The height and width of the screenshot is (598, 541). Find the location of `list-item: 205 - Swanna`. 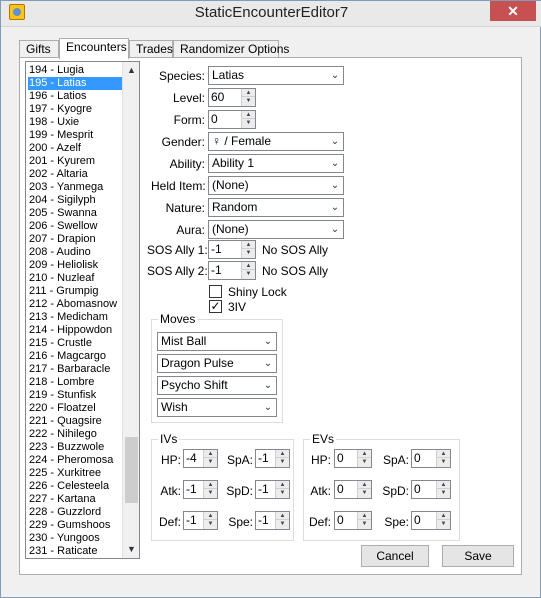

list-item: 205 - Swanna is located at coordinates (75, 213).